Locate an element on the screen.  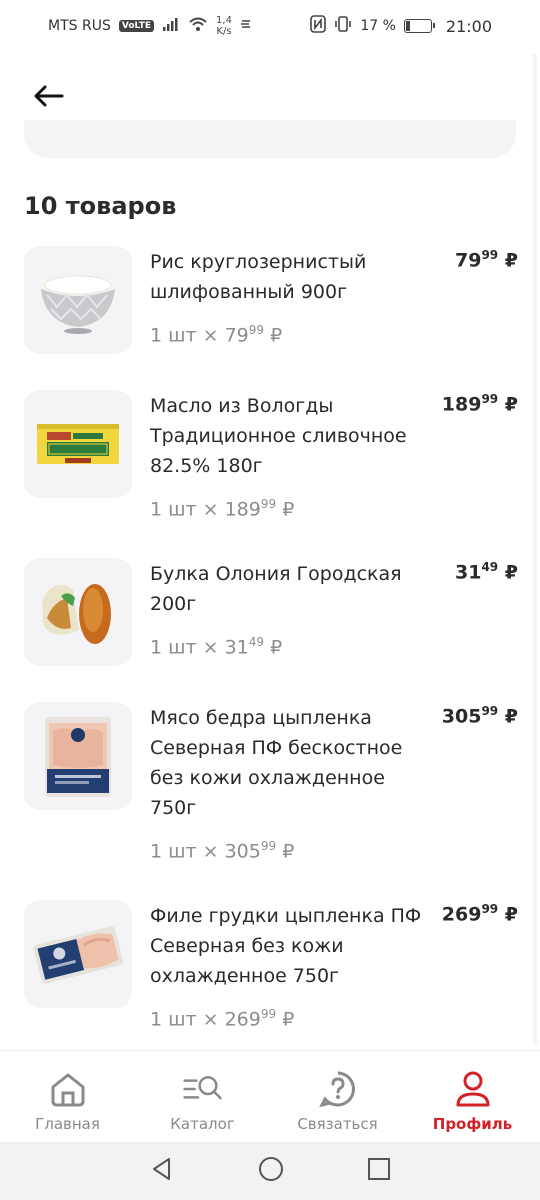
volte-badge: VoLTE is located at coordinates (136, 26).